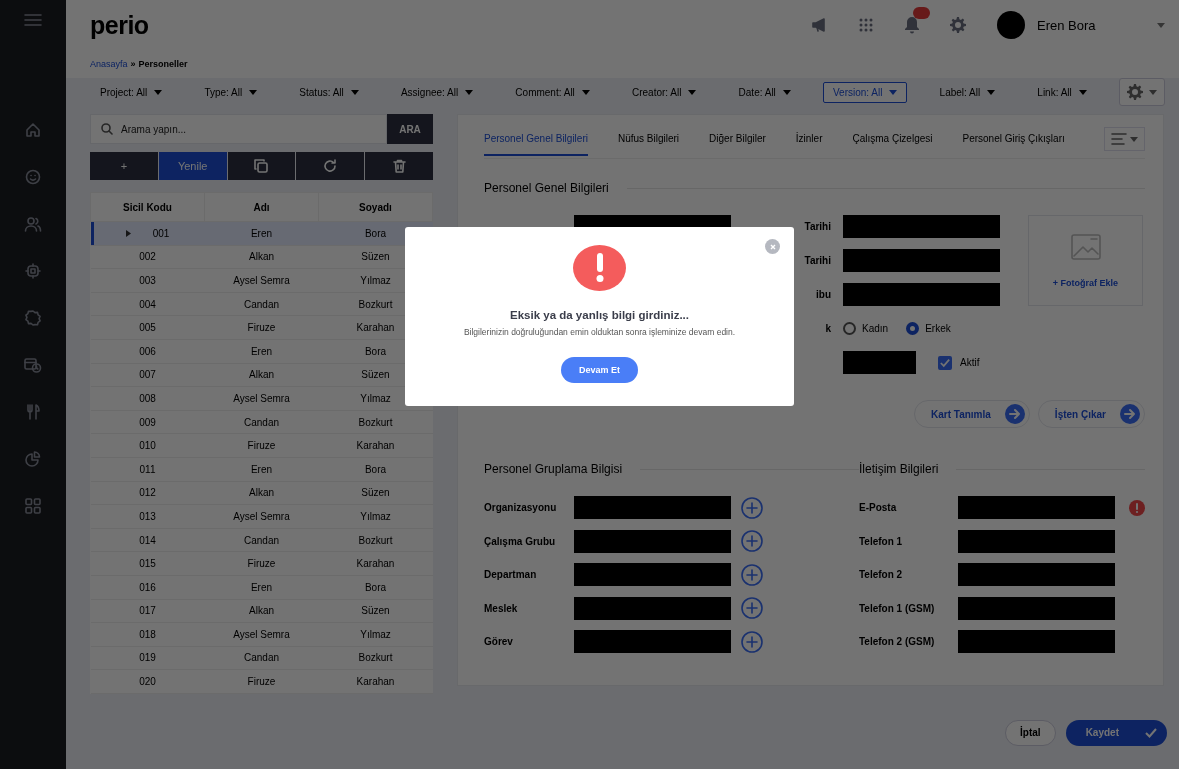 This screenshot has height=769, width=1179. Describe the element at coordinates (33, 412) in the screenshot. I see `fork-knife-icon` at that location.